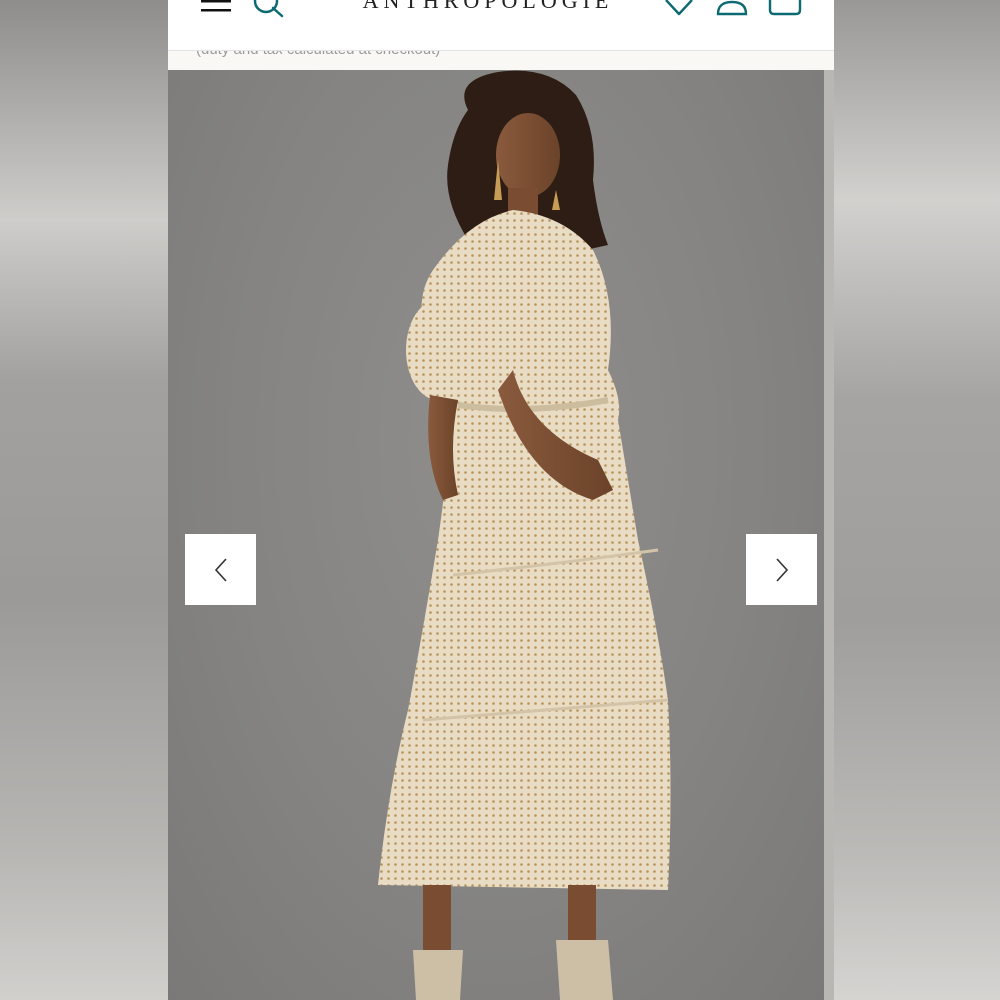 The image size is (1000, 1000). What do you see at coordinates (488, 7) in the screenshot?
I see `brand-logo: ANTHROPOLOGIE` at bounding box center [488, 7].